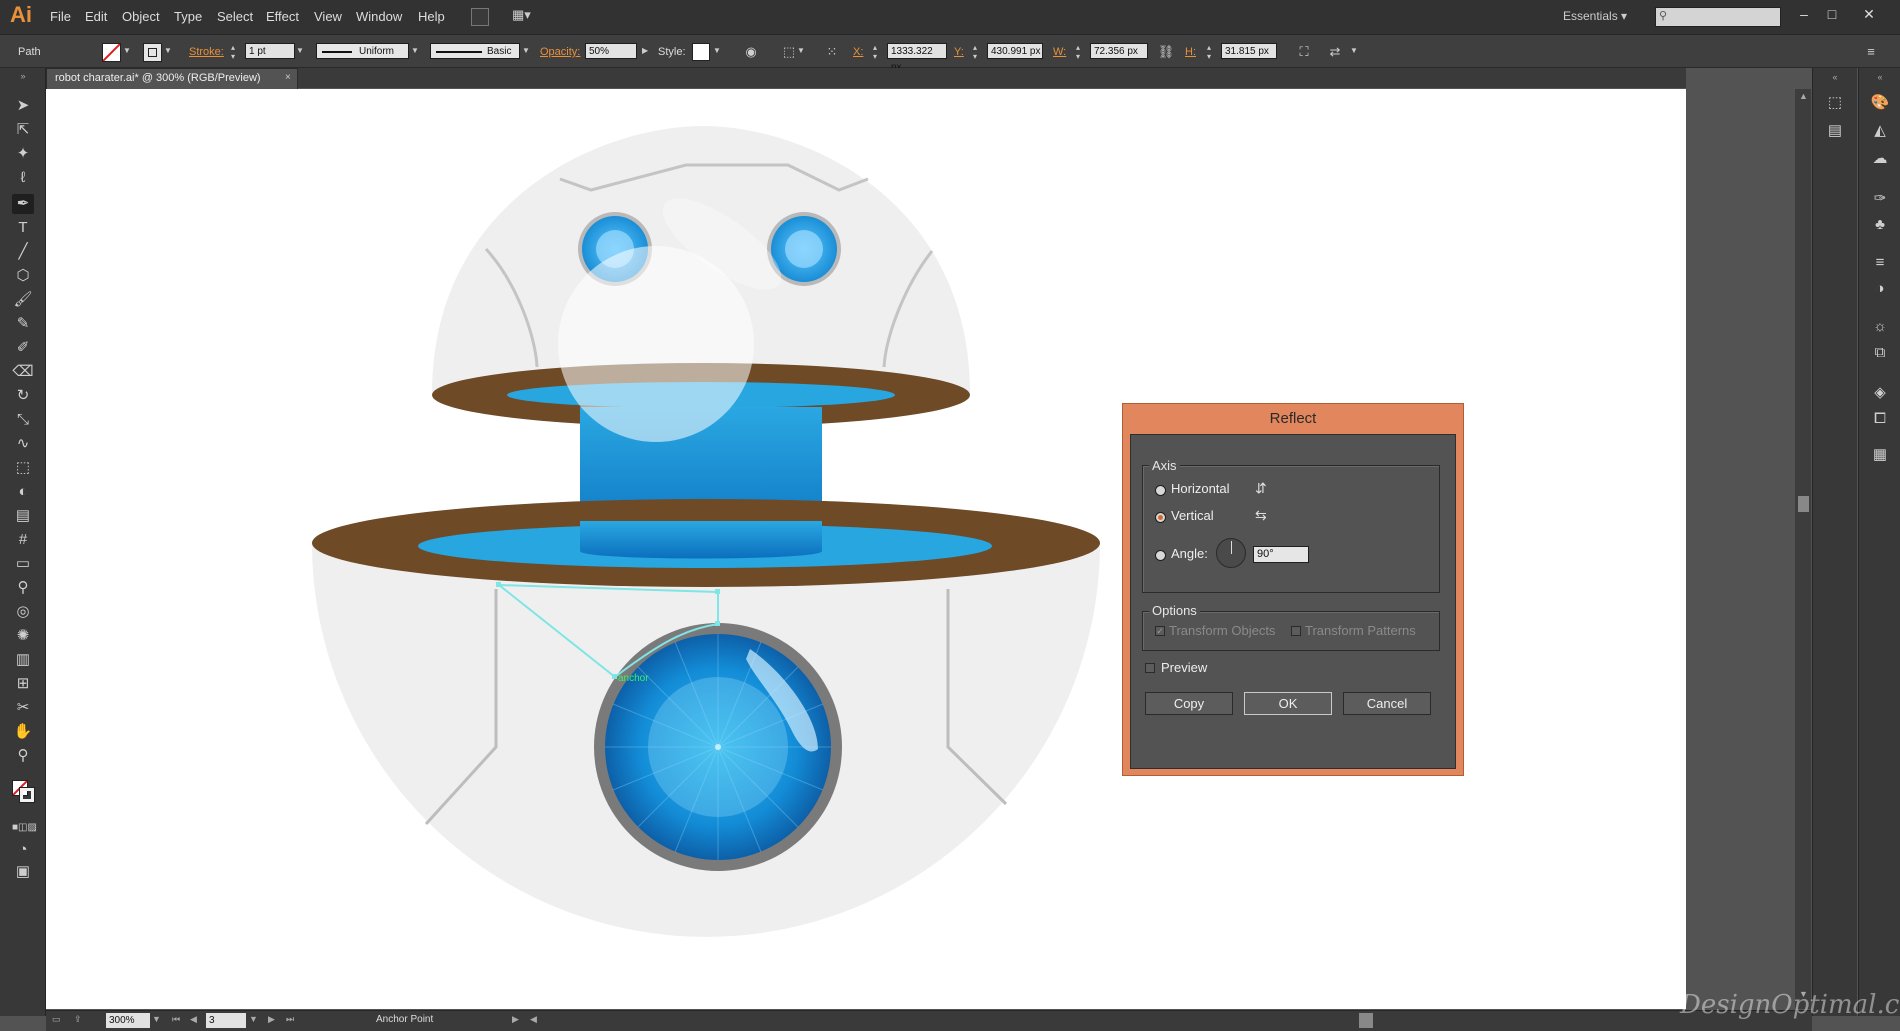  I want to click on menu-effect: Effect, so click(282, 16).